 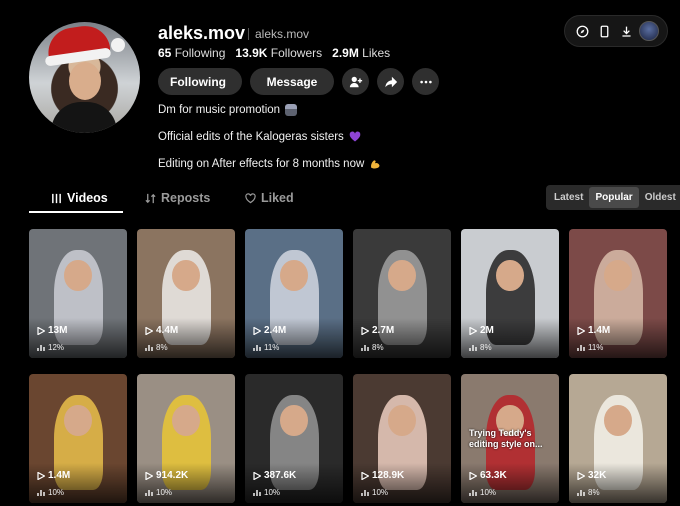 What do you see at coordinates (402, 438) in the screenshot?
I see `video-thumbnail: 128.9K 10%` at bounding box center [402, 438].